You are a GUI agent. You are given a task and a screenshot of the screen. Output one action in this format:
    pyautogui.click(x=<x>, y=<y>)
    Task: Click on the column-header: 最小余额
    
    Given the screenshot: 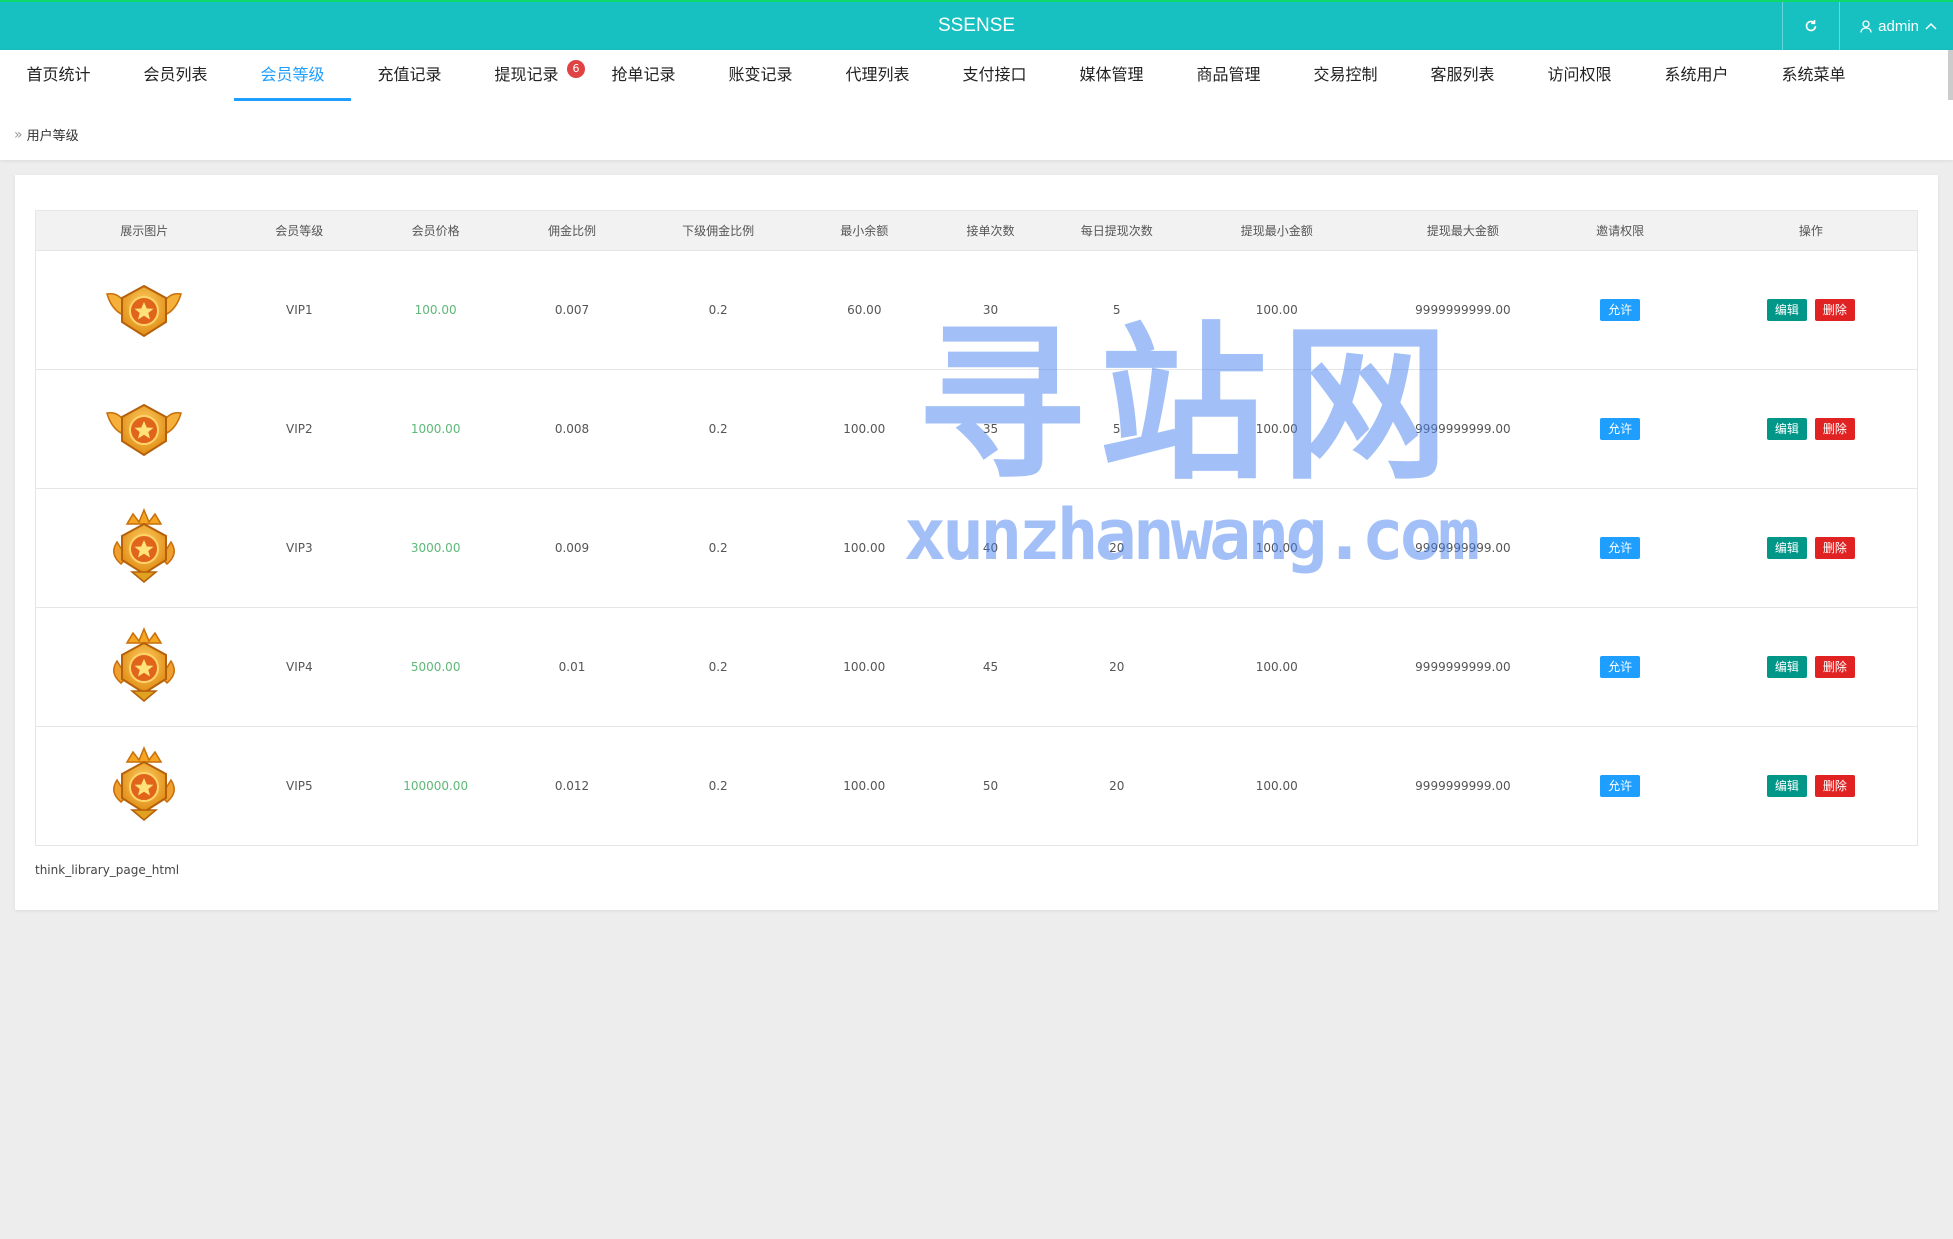 What is the action you would take?
    pyautogui.click(x=864, y=230)
    